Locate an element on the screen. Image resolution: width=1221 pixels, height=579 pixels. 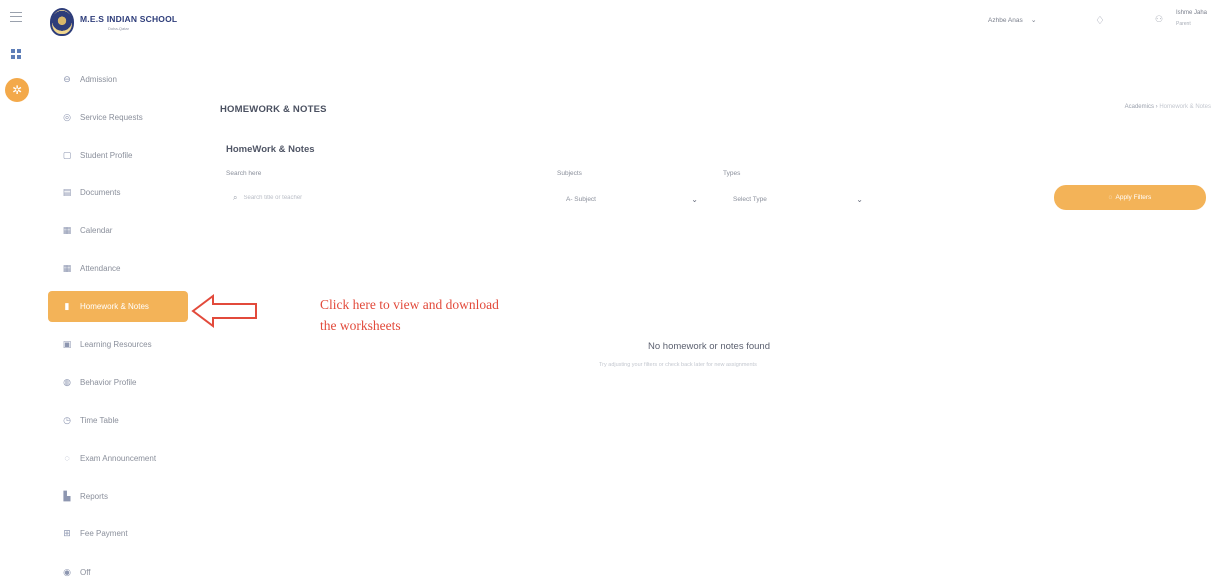
admission-icon: ⊖ is located at coordinates (67, 78).